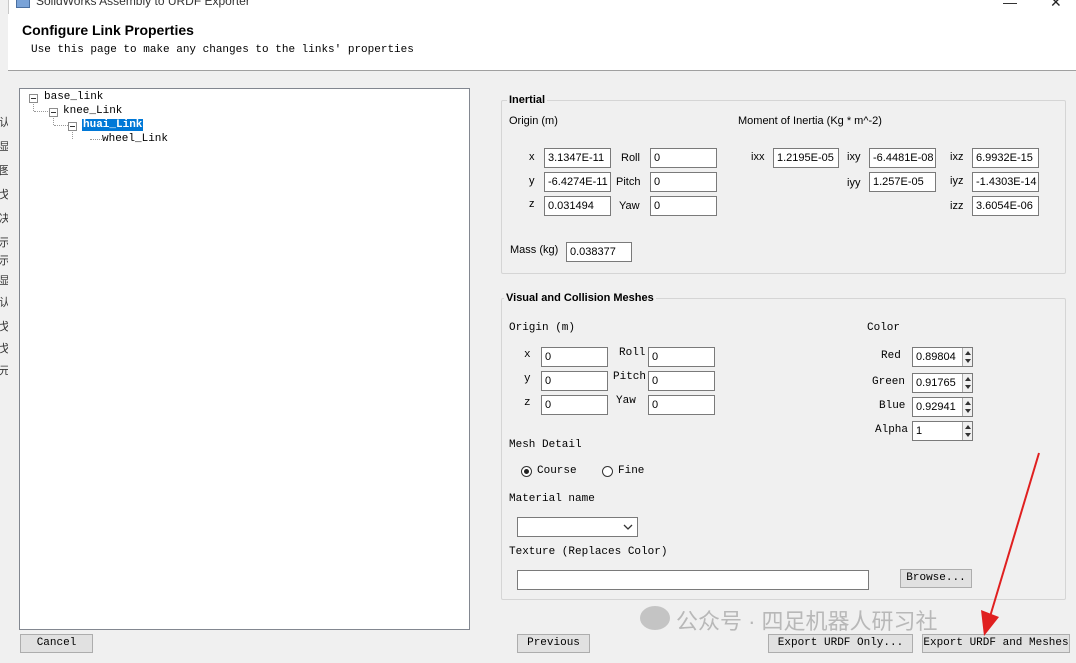  I want to click on inertial-roll-label: Roll, so click(630, 158).